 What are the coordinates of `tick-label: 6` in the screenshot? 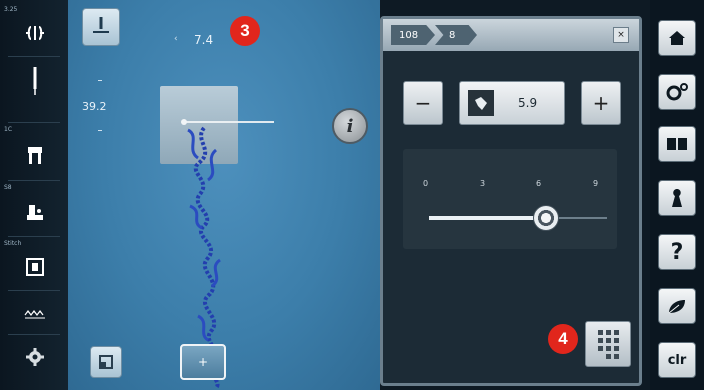 It's located at (539, 183).